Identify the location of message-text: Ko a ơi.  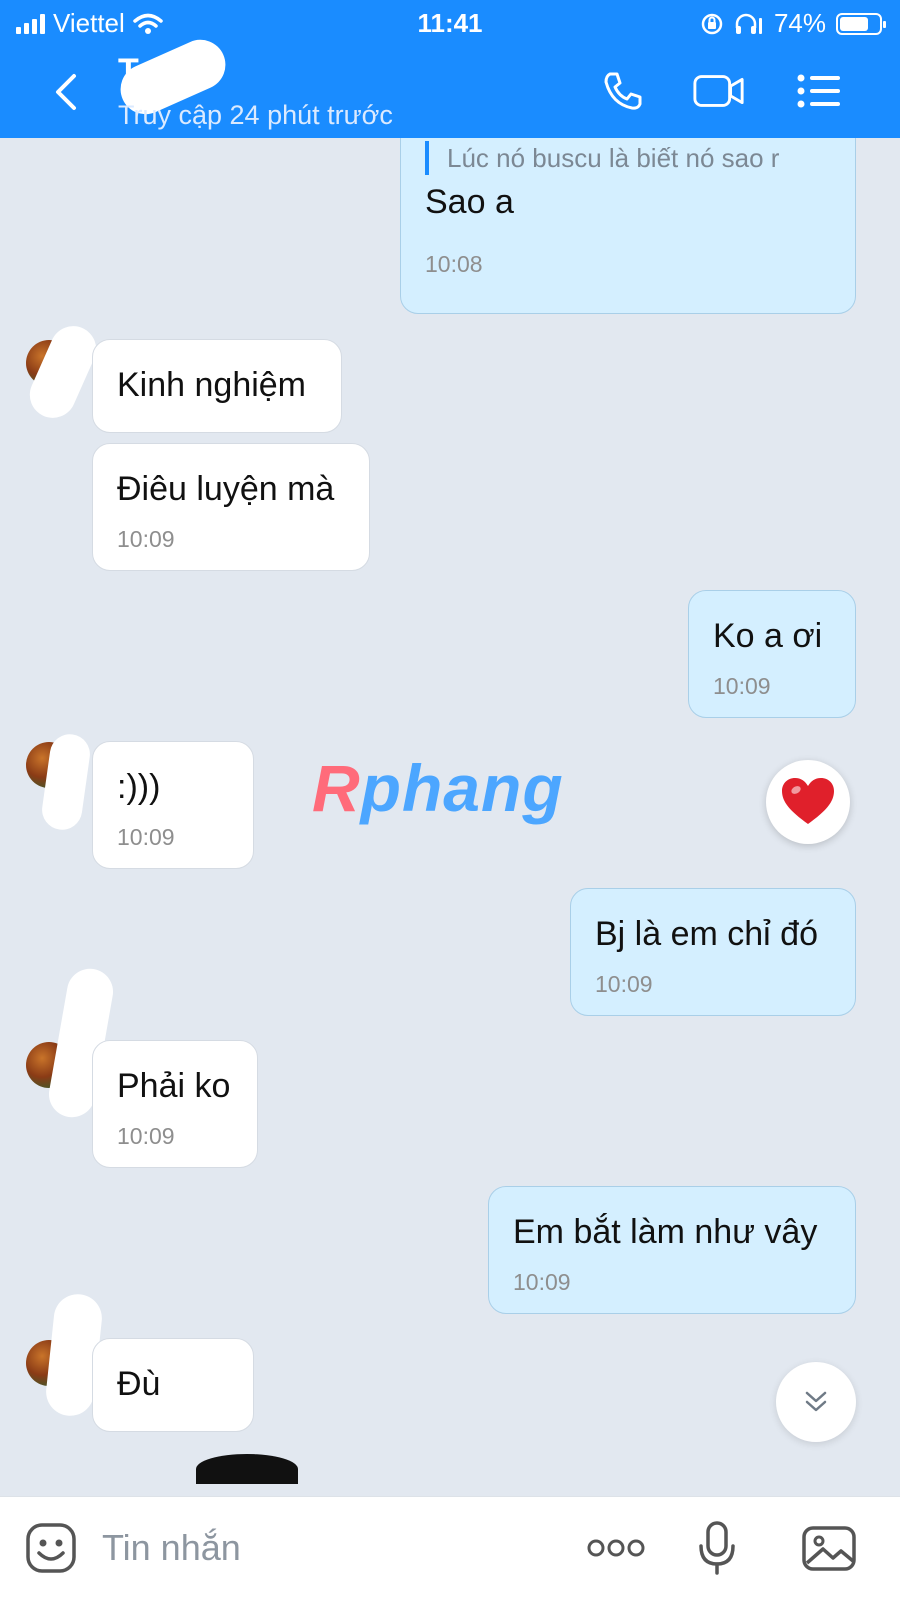
(768, 636).